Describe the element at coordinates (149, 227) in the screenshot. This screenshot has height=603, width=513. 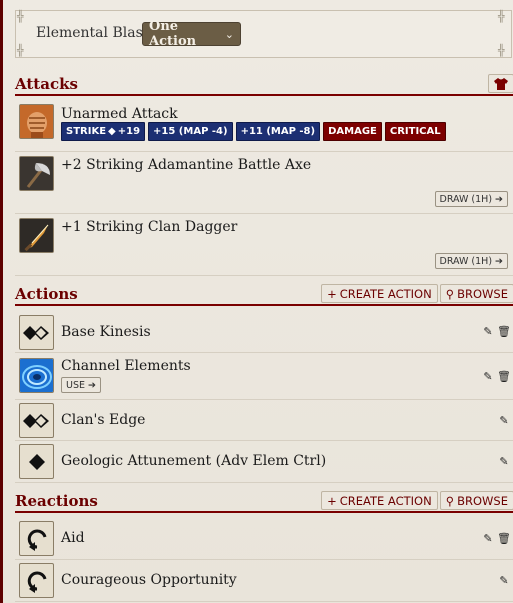
I see `attack-name: +1 Striking Clan Dagger` at that location.